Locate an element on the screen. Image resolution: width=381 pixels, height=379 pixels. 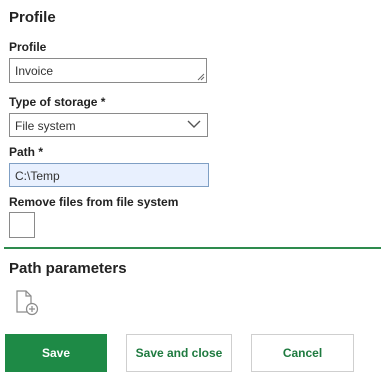
cancel-button: Cancel is located at coordinates (302, 353).